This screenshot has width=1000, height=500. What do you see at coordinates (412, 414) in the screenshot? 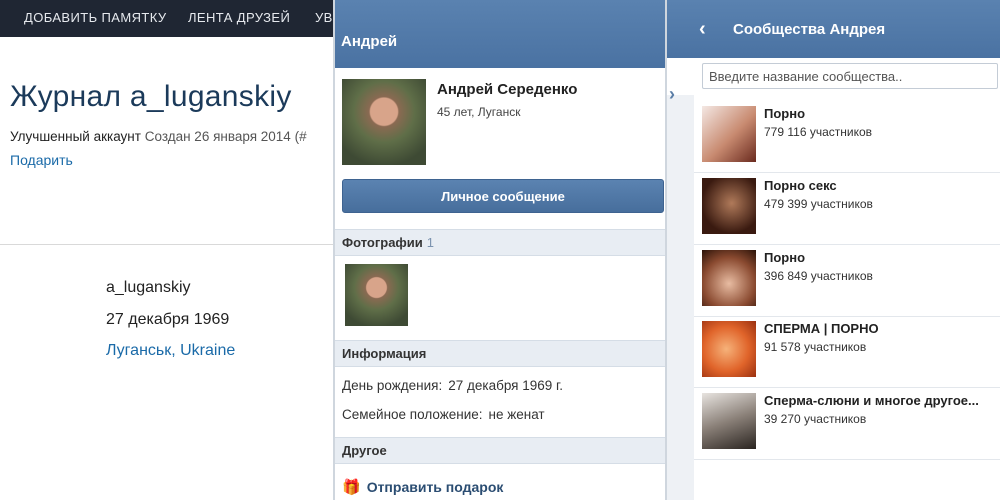
I see `marital-label: Семейное положение:` at bounding box center [412, 414].